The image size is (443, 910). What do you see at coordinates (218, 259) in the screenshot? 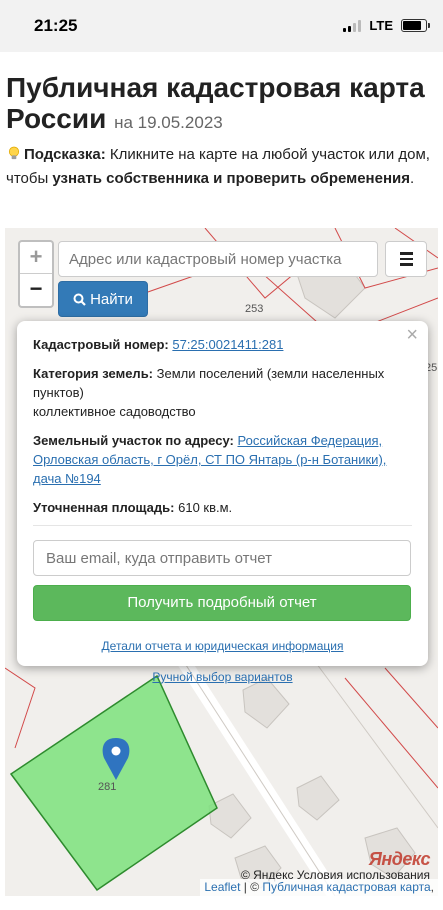
I see `address-search-input` at bounding box center [218, 259].